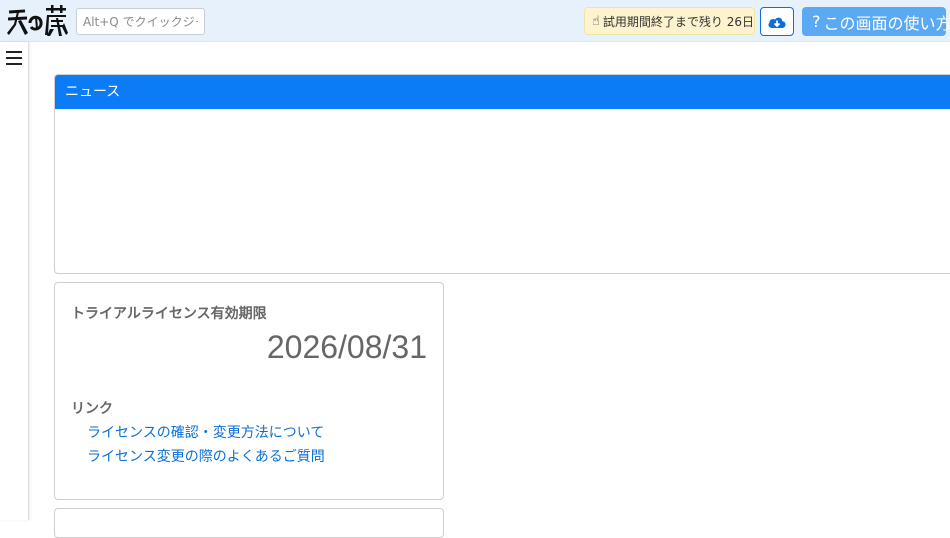 This screenshot has width=950, height=538. I want to click on sidebar, so click(14, 281).